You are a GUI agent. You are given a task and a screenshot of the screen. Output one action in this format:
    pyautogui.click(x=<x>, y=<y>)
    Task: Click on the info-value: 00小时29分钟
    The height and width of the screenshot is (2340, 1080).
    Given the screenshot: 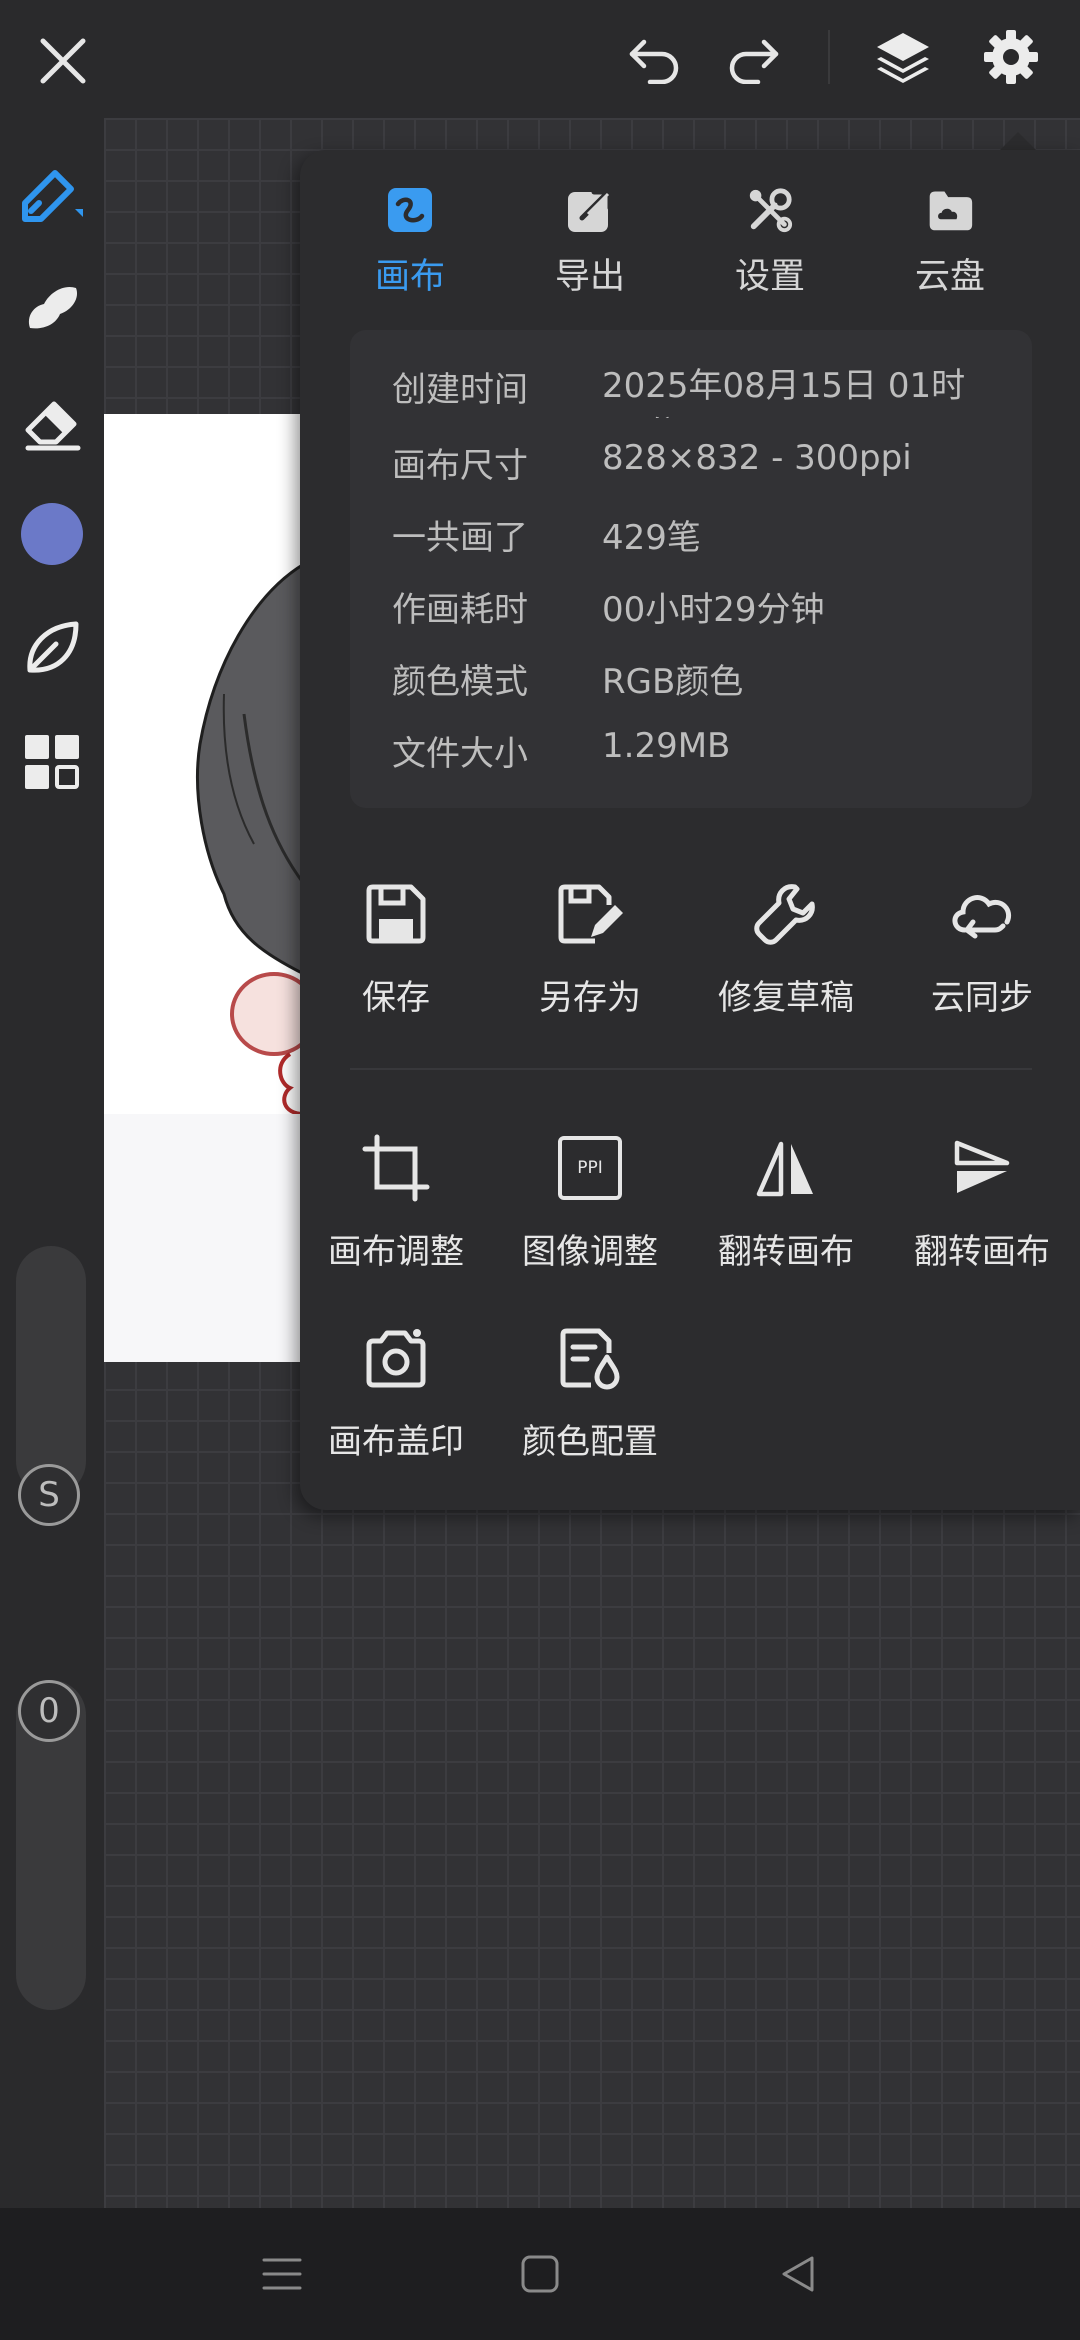 What is the action you would take?
    pyautogui.click(x=713, y=610)
    